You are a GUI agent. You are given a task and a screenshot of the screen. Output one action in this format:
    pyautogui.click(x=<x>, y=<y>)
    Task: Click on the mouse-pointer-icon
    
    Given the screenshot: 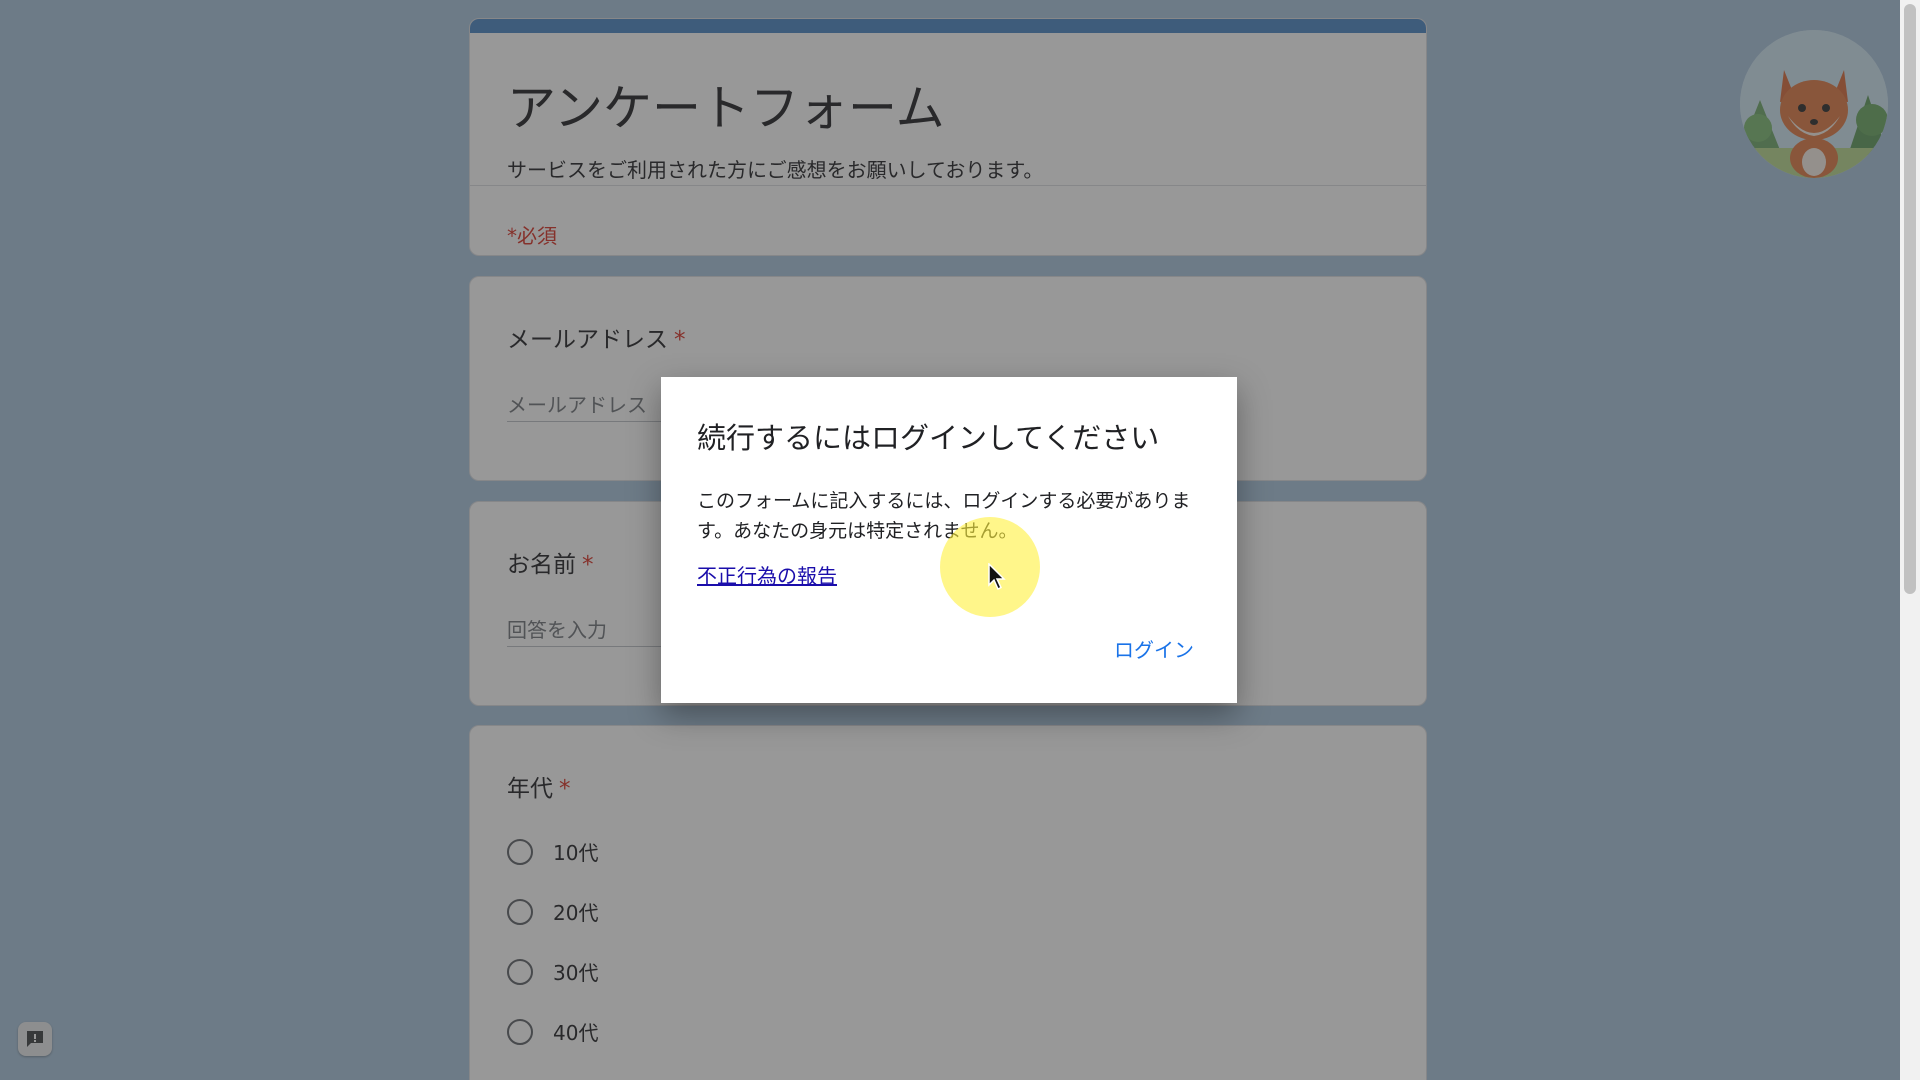 What is the action you would take?
    pyautogui.click(x=997, y=576)
    